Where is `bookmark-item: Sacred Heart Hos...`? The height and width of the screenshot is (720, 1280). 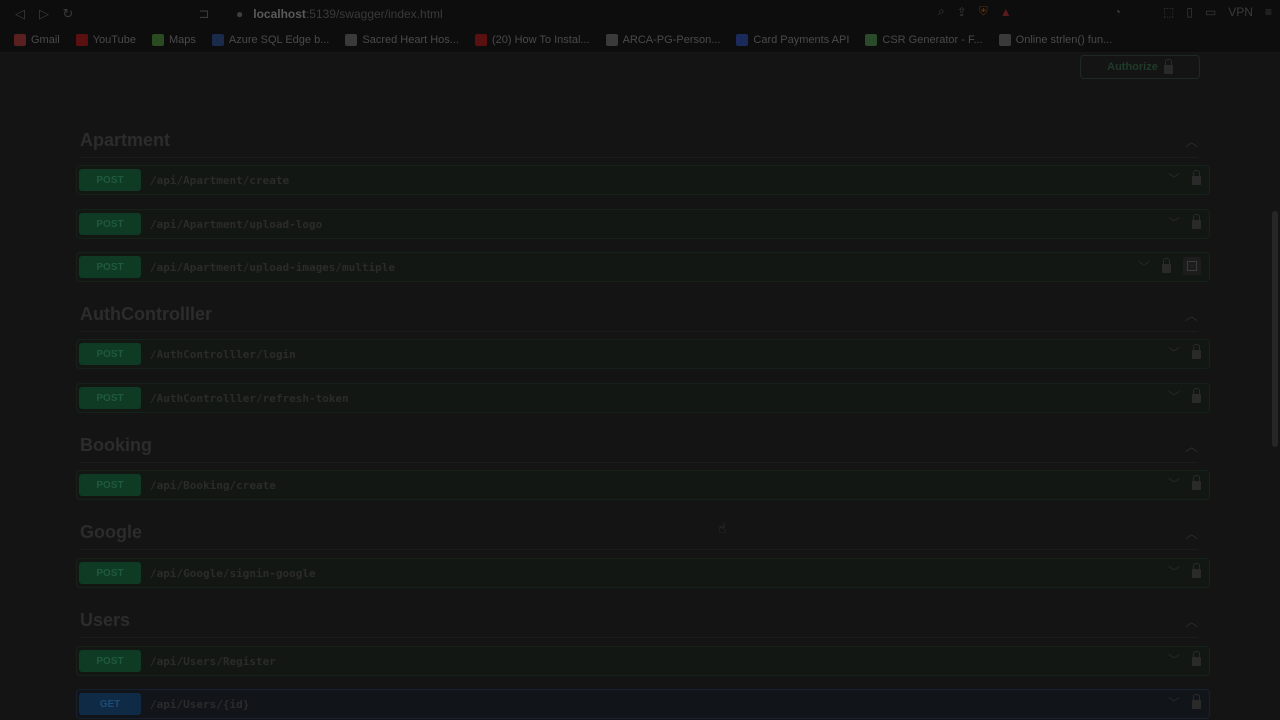 bookmark-item: Sacred Heart Hos... is located at coordinates (402, 40).